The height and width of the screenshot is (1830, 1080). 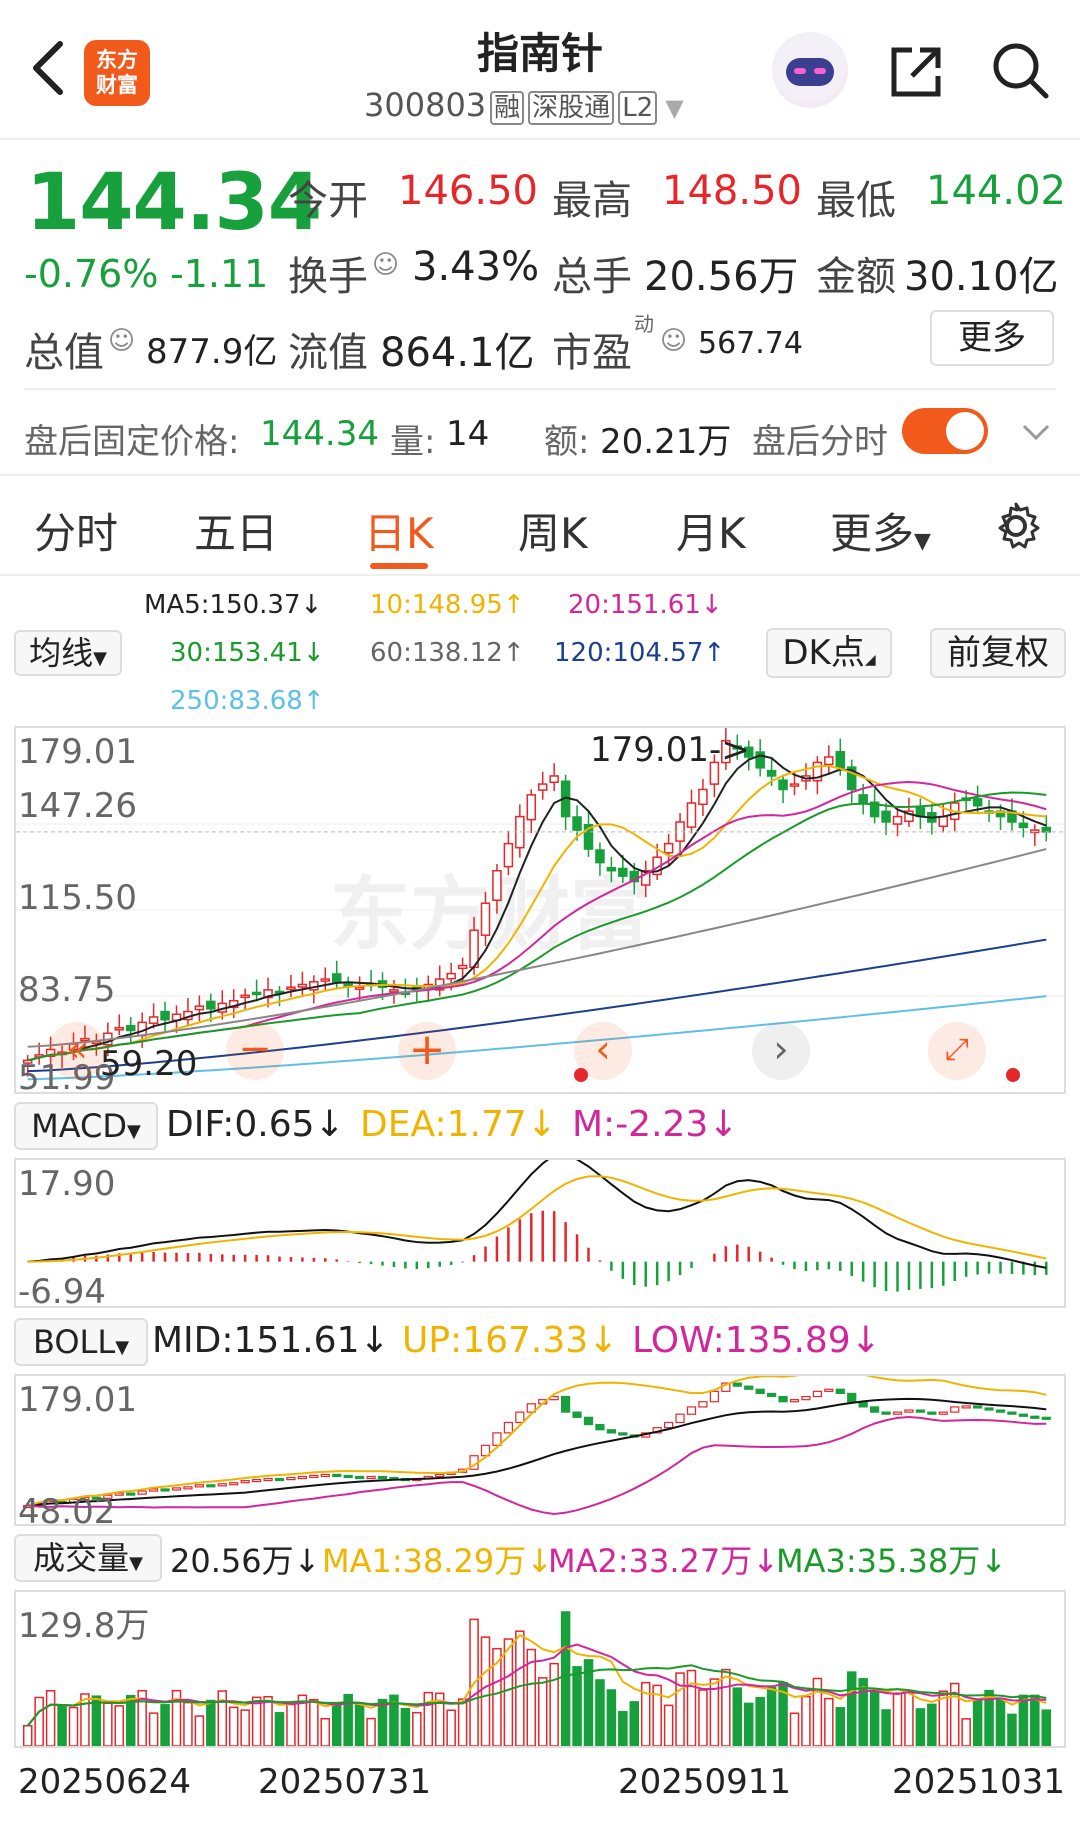 What do you see at coordinates (810, 70) in the screenshot?
I see `assistant-robot-icon` at bounding box center [810, 70].